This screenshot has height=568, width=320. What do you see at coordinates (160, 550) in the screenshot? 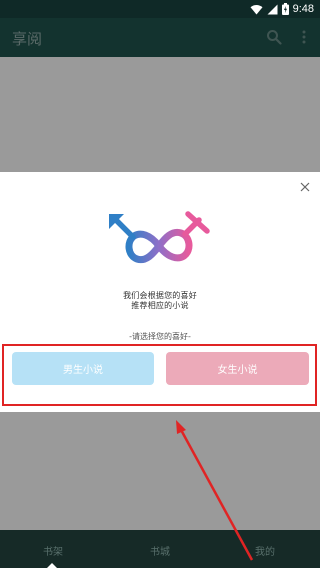
I see `nav-bookstore: 书城` at bounding box center [160, 550].